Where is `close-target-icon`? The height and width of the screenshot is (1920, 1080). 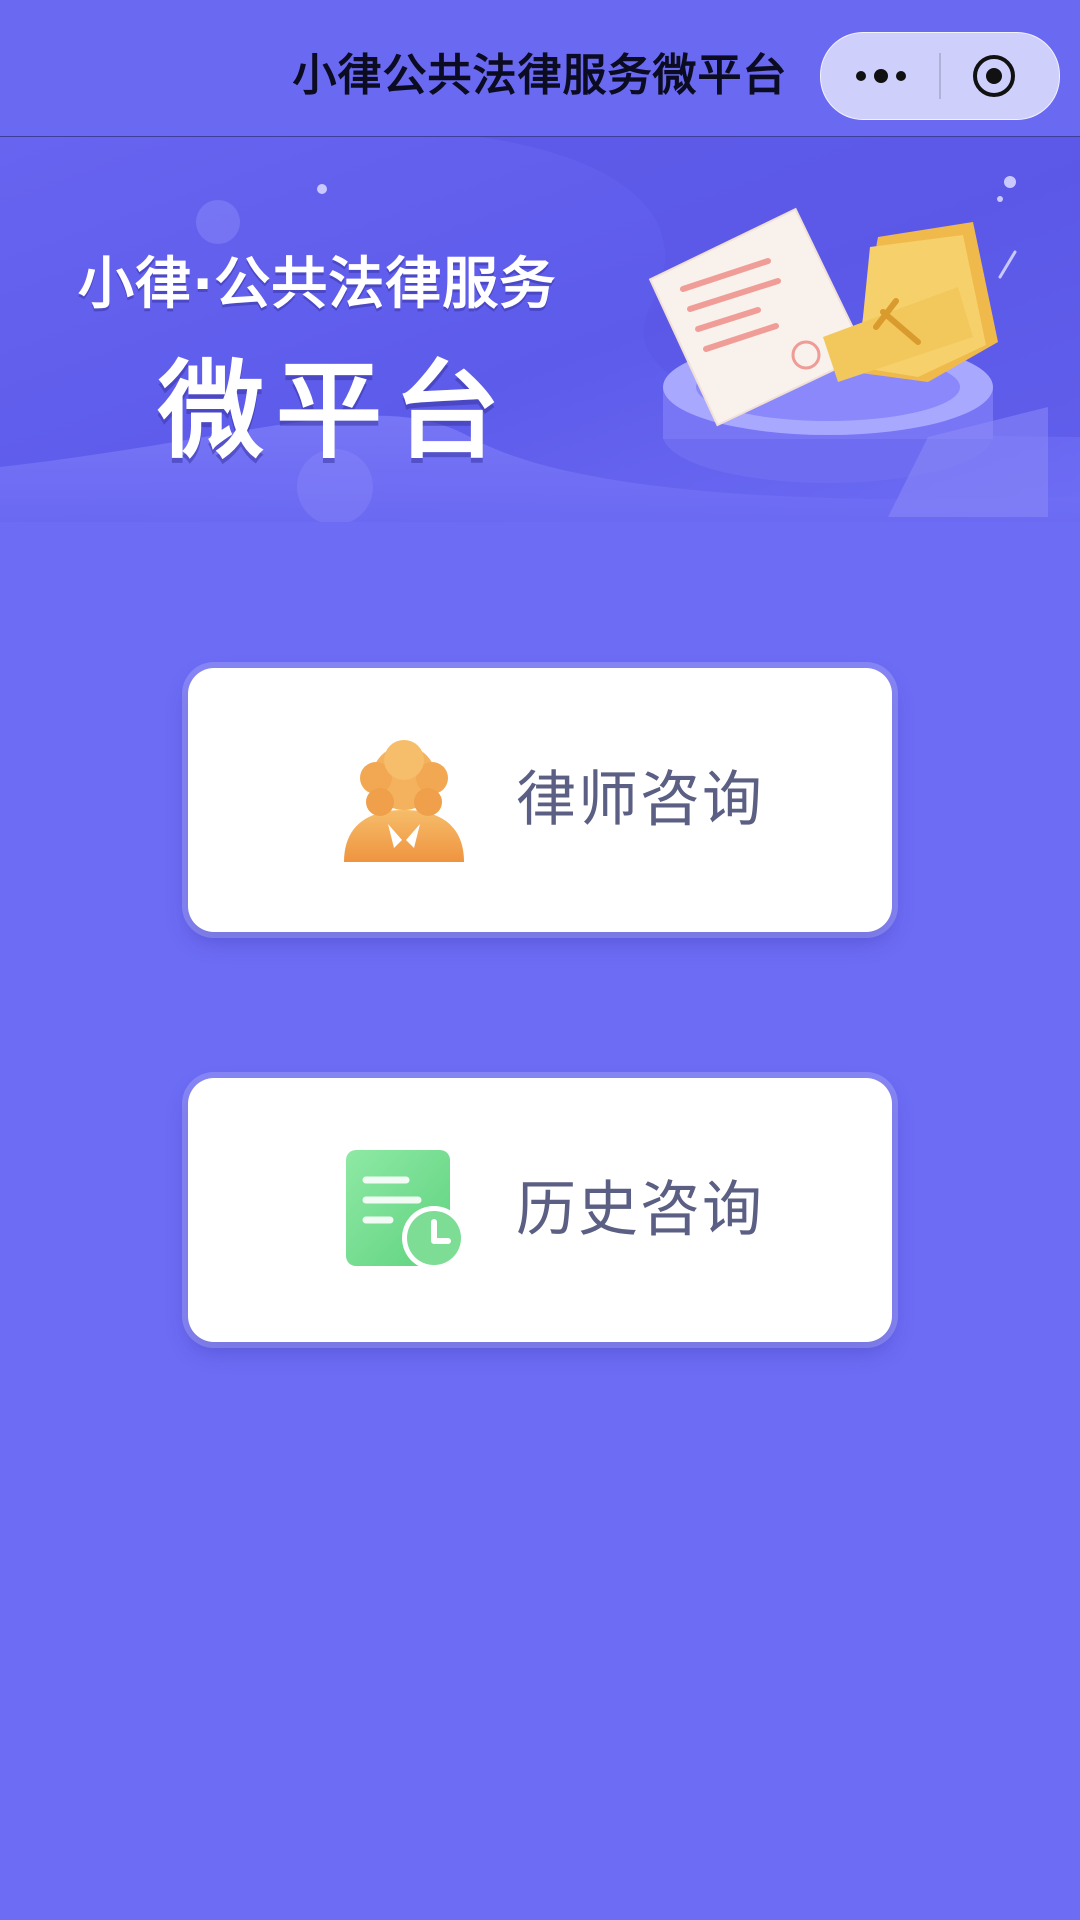 close-target-icon is located at coordinates (994, 76).